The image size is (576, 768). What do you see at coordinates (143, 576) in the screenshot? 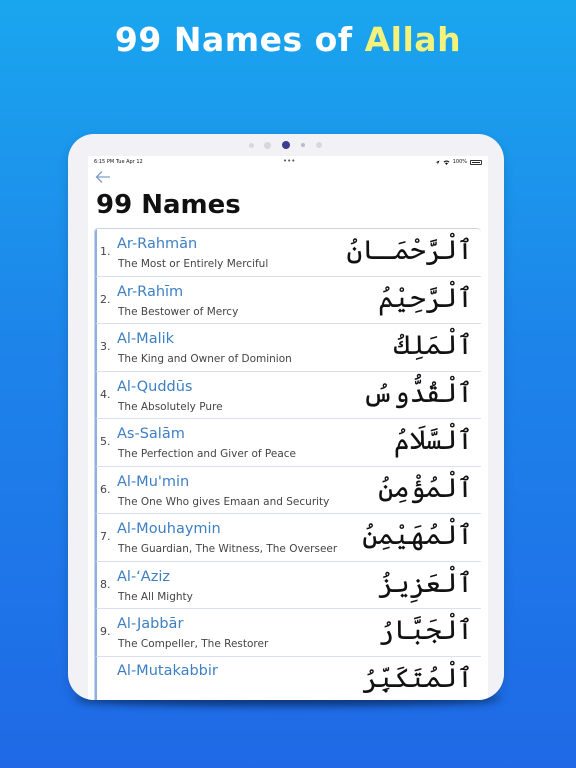
I see `item-name: Al-‘Aziz` at bounding box center [143, 576].